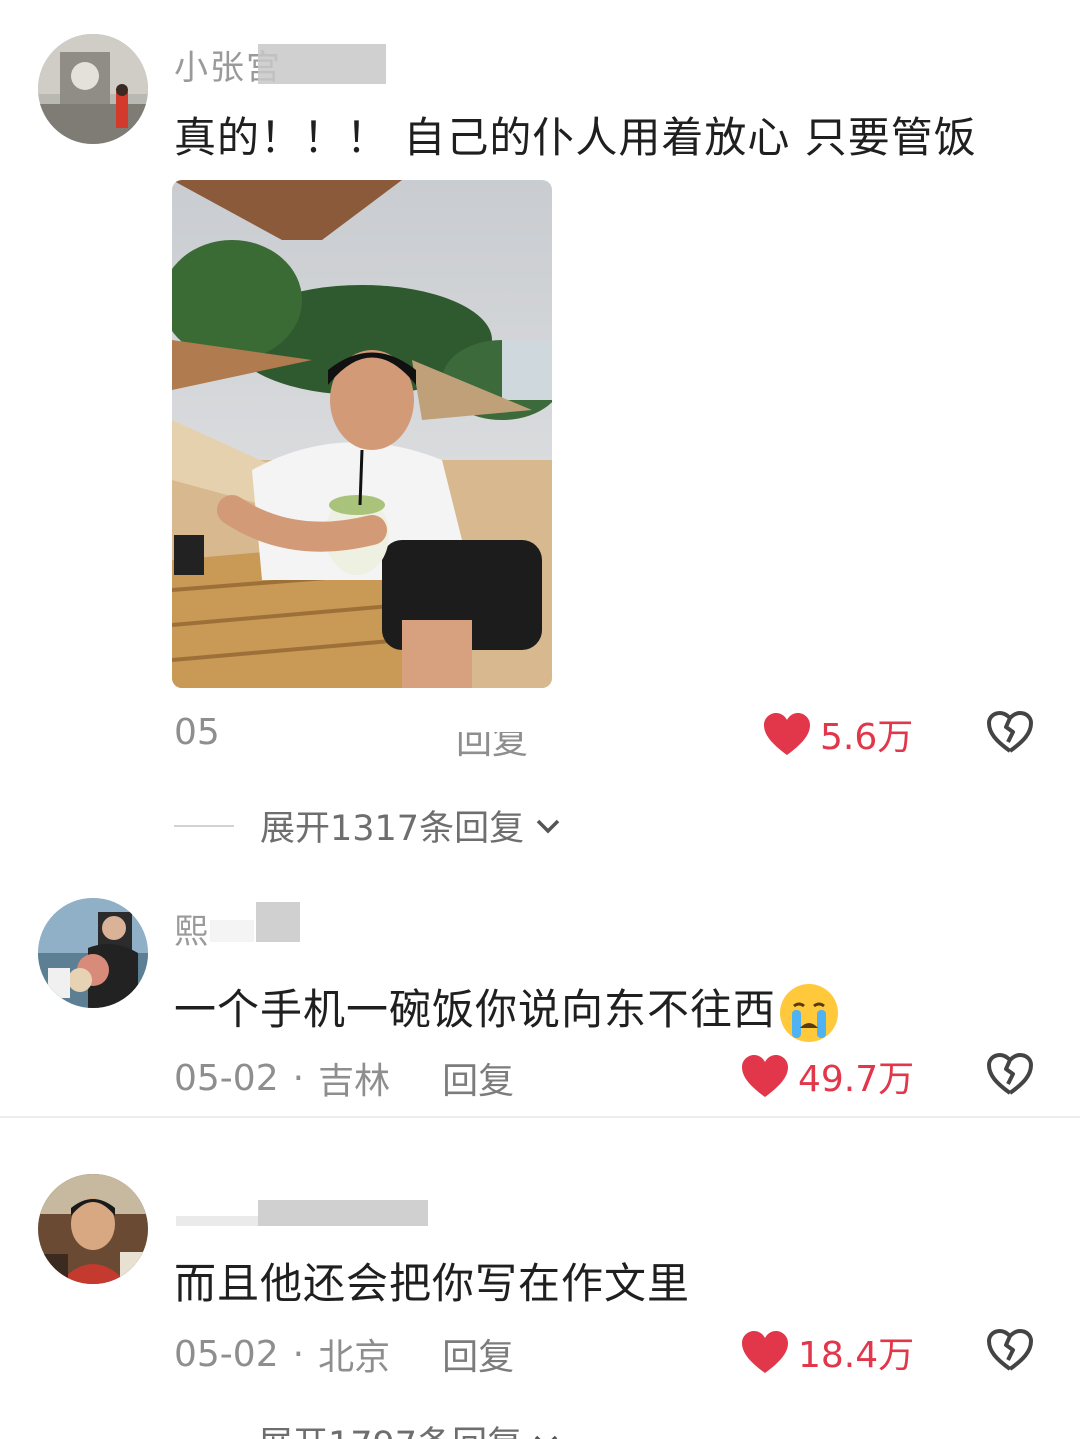 The width and height of the screenshot is (1080, 1439). Describe the element at coordinates (575, 137) in the screenshot. I see `comment-text: 真的！！！ 自己的仆人用着放心 只要管饭` at that location.